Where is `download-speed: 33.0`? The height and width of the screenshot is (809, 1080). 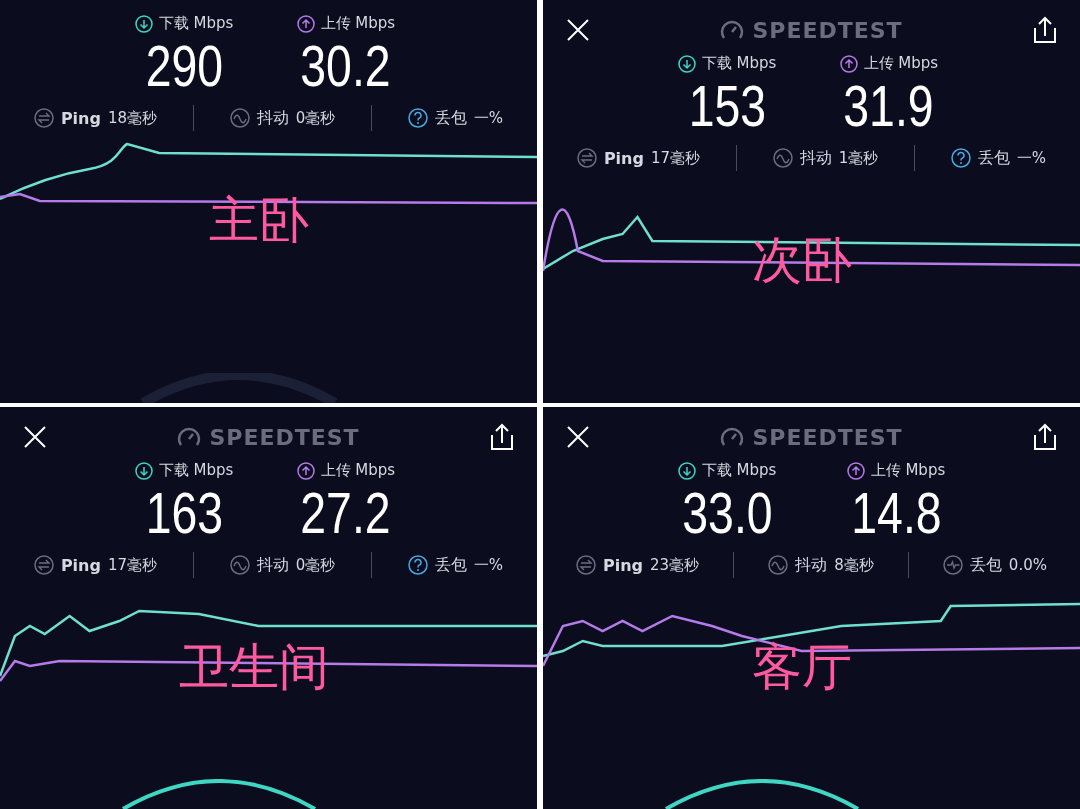
download-speed: 33.0 is located at coordinates (727, 513).